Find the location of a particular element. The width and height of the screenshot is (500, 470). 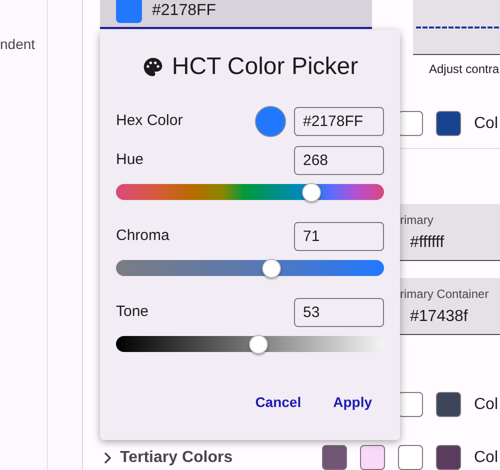

card-value: #ffffff is located at coordinates (428, 243).